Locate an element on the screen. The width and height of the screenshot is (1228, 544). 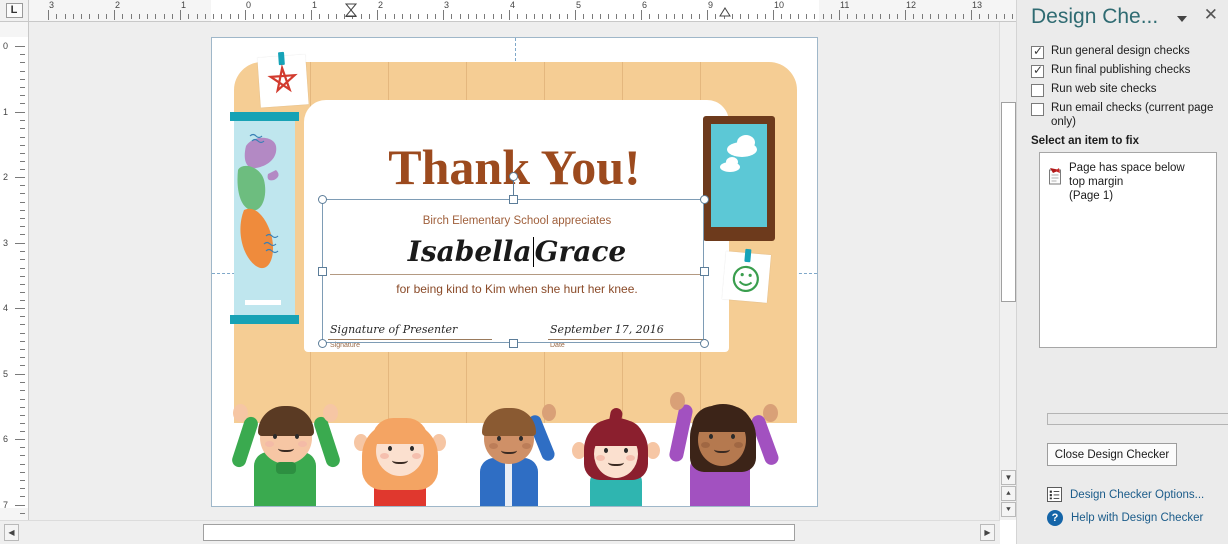
horizontal-ruler: 3 2 1 0 1 2 3 4 5 6 9 10 11 12 13 is located at coordinates (528, 11).